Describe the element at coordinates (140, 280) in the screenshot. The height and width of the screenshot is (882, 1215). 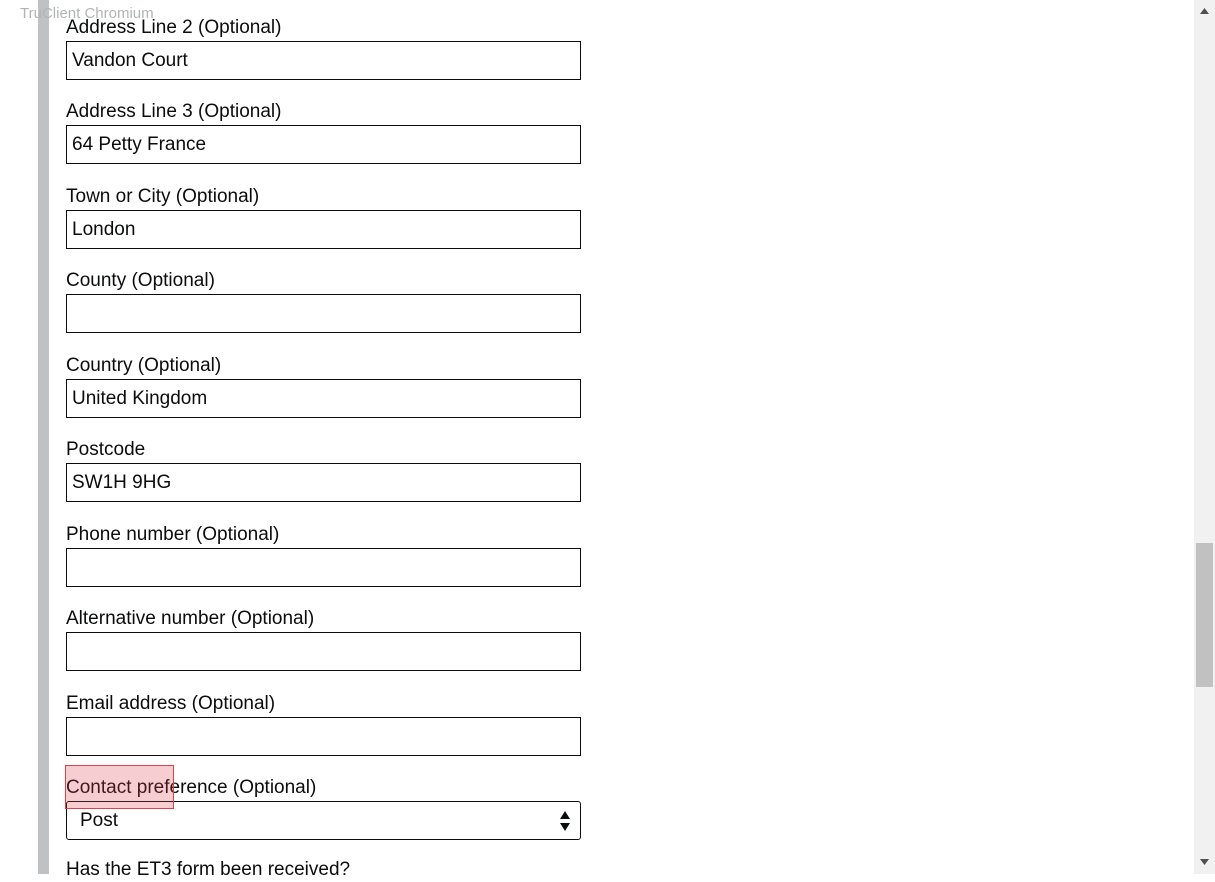
I see `county-label: County (Optional)` at that location.